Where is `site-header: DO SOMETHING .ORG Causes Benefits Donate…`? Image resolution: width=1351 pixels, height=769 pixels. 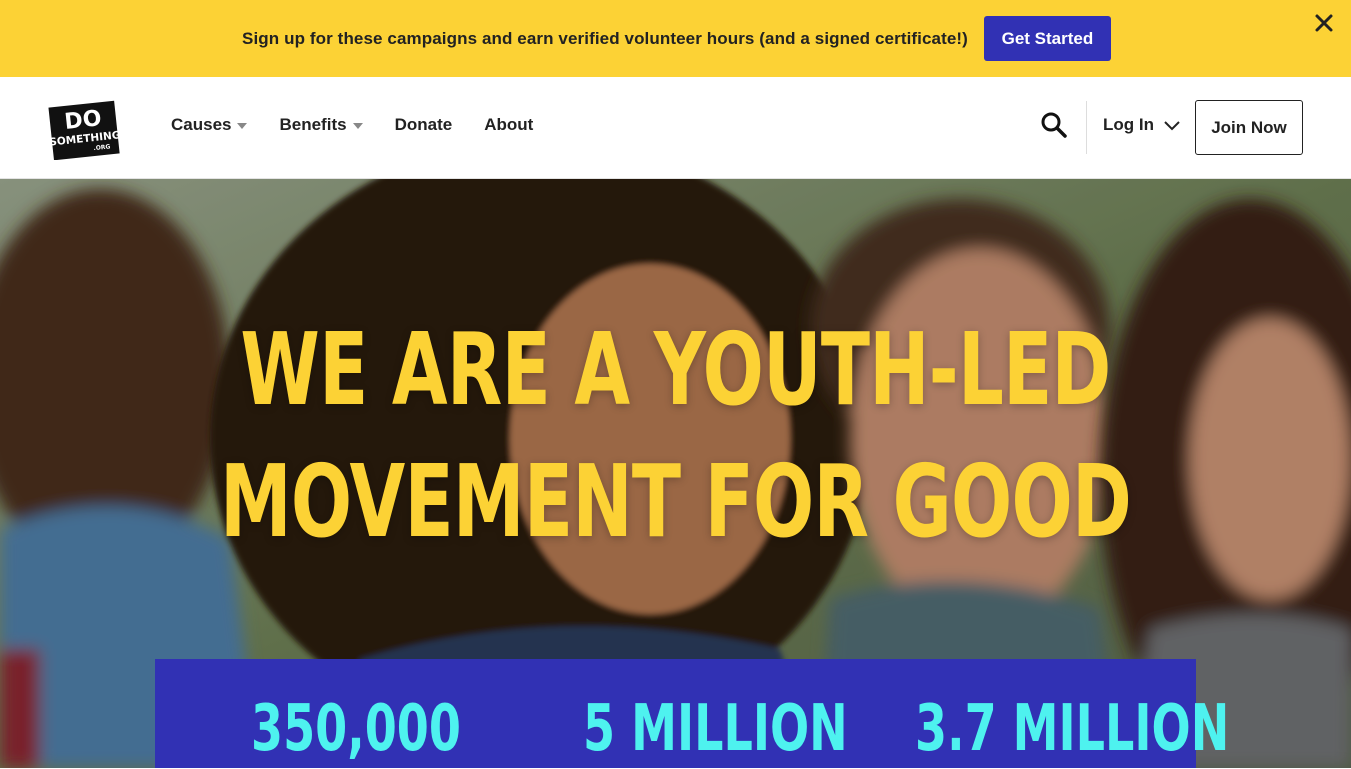 site-header: DO SOMETHING .ORG Causes Benefits Donate… is located at coordinates (675, 128).